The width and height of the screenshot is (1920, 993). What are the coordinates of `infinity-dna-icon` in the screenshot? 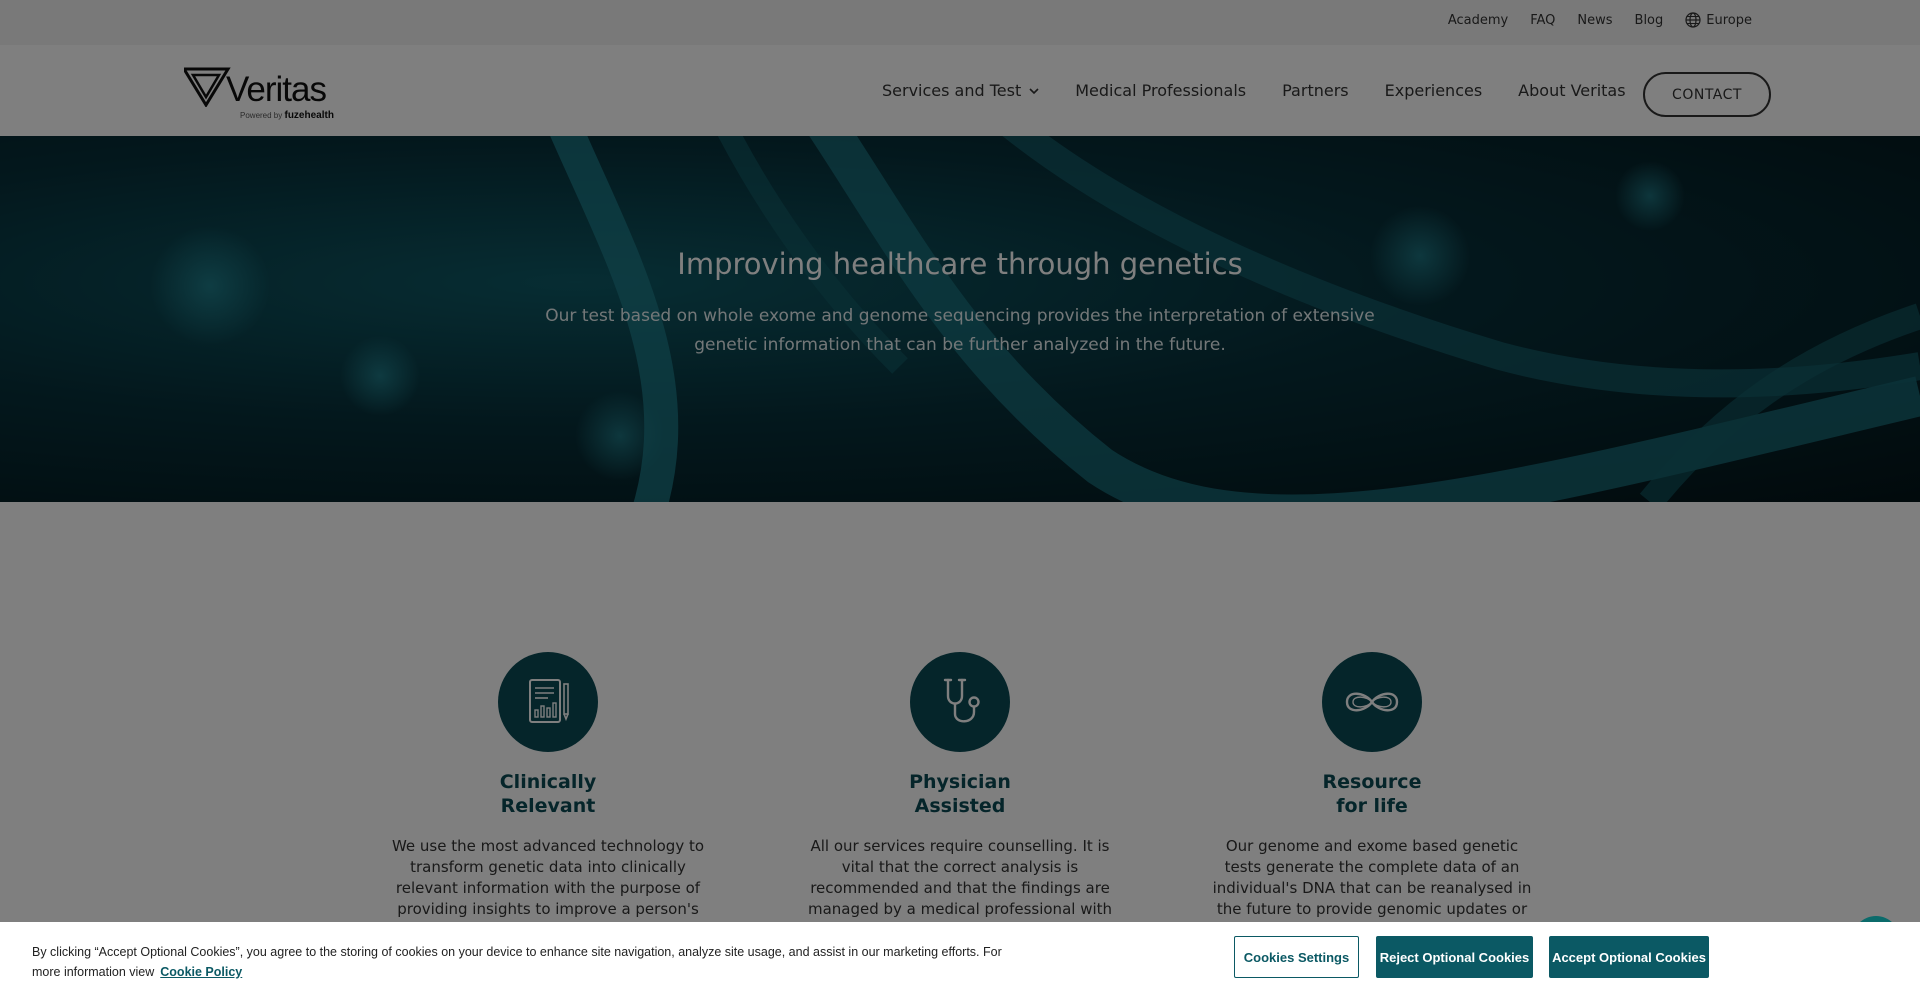 It's located at (1372, 702).